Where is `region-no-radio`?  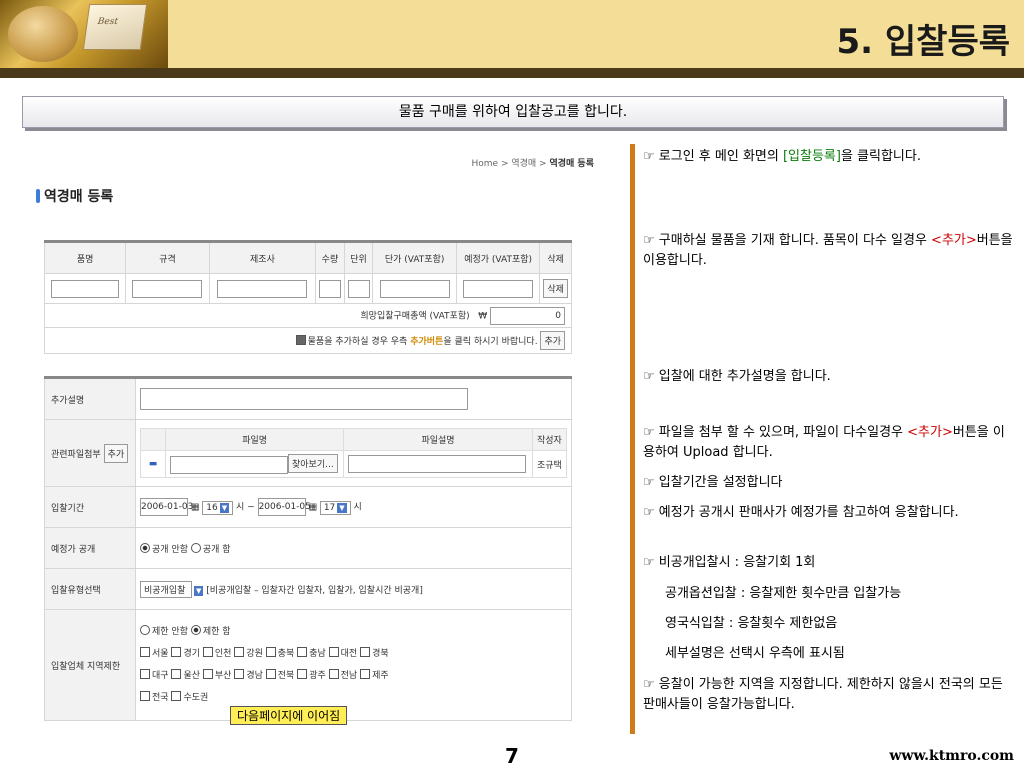
region-no-radio is located at coordinates (145, 630).